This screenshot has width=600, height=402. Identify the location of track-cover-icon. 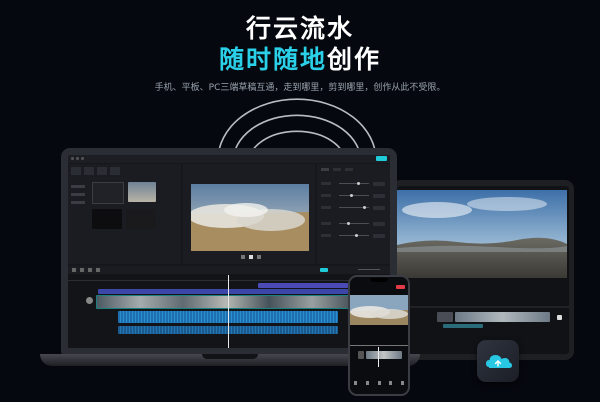
(89, 300).